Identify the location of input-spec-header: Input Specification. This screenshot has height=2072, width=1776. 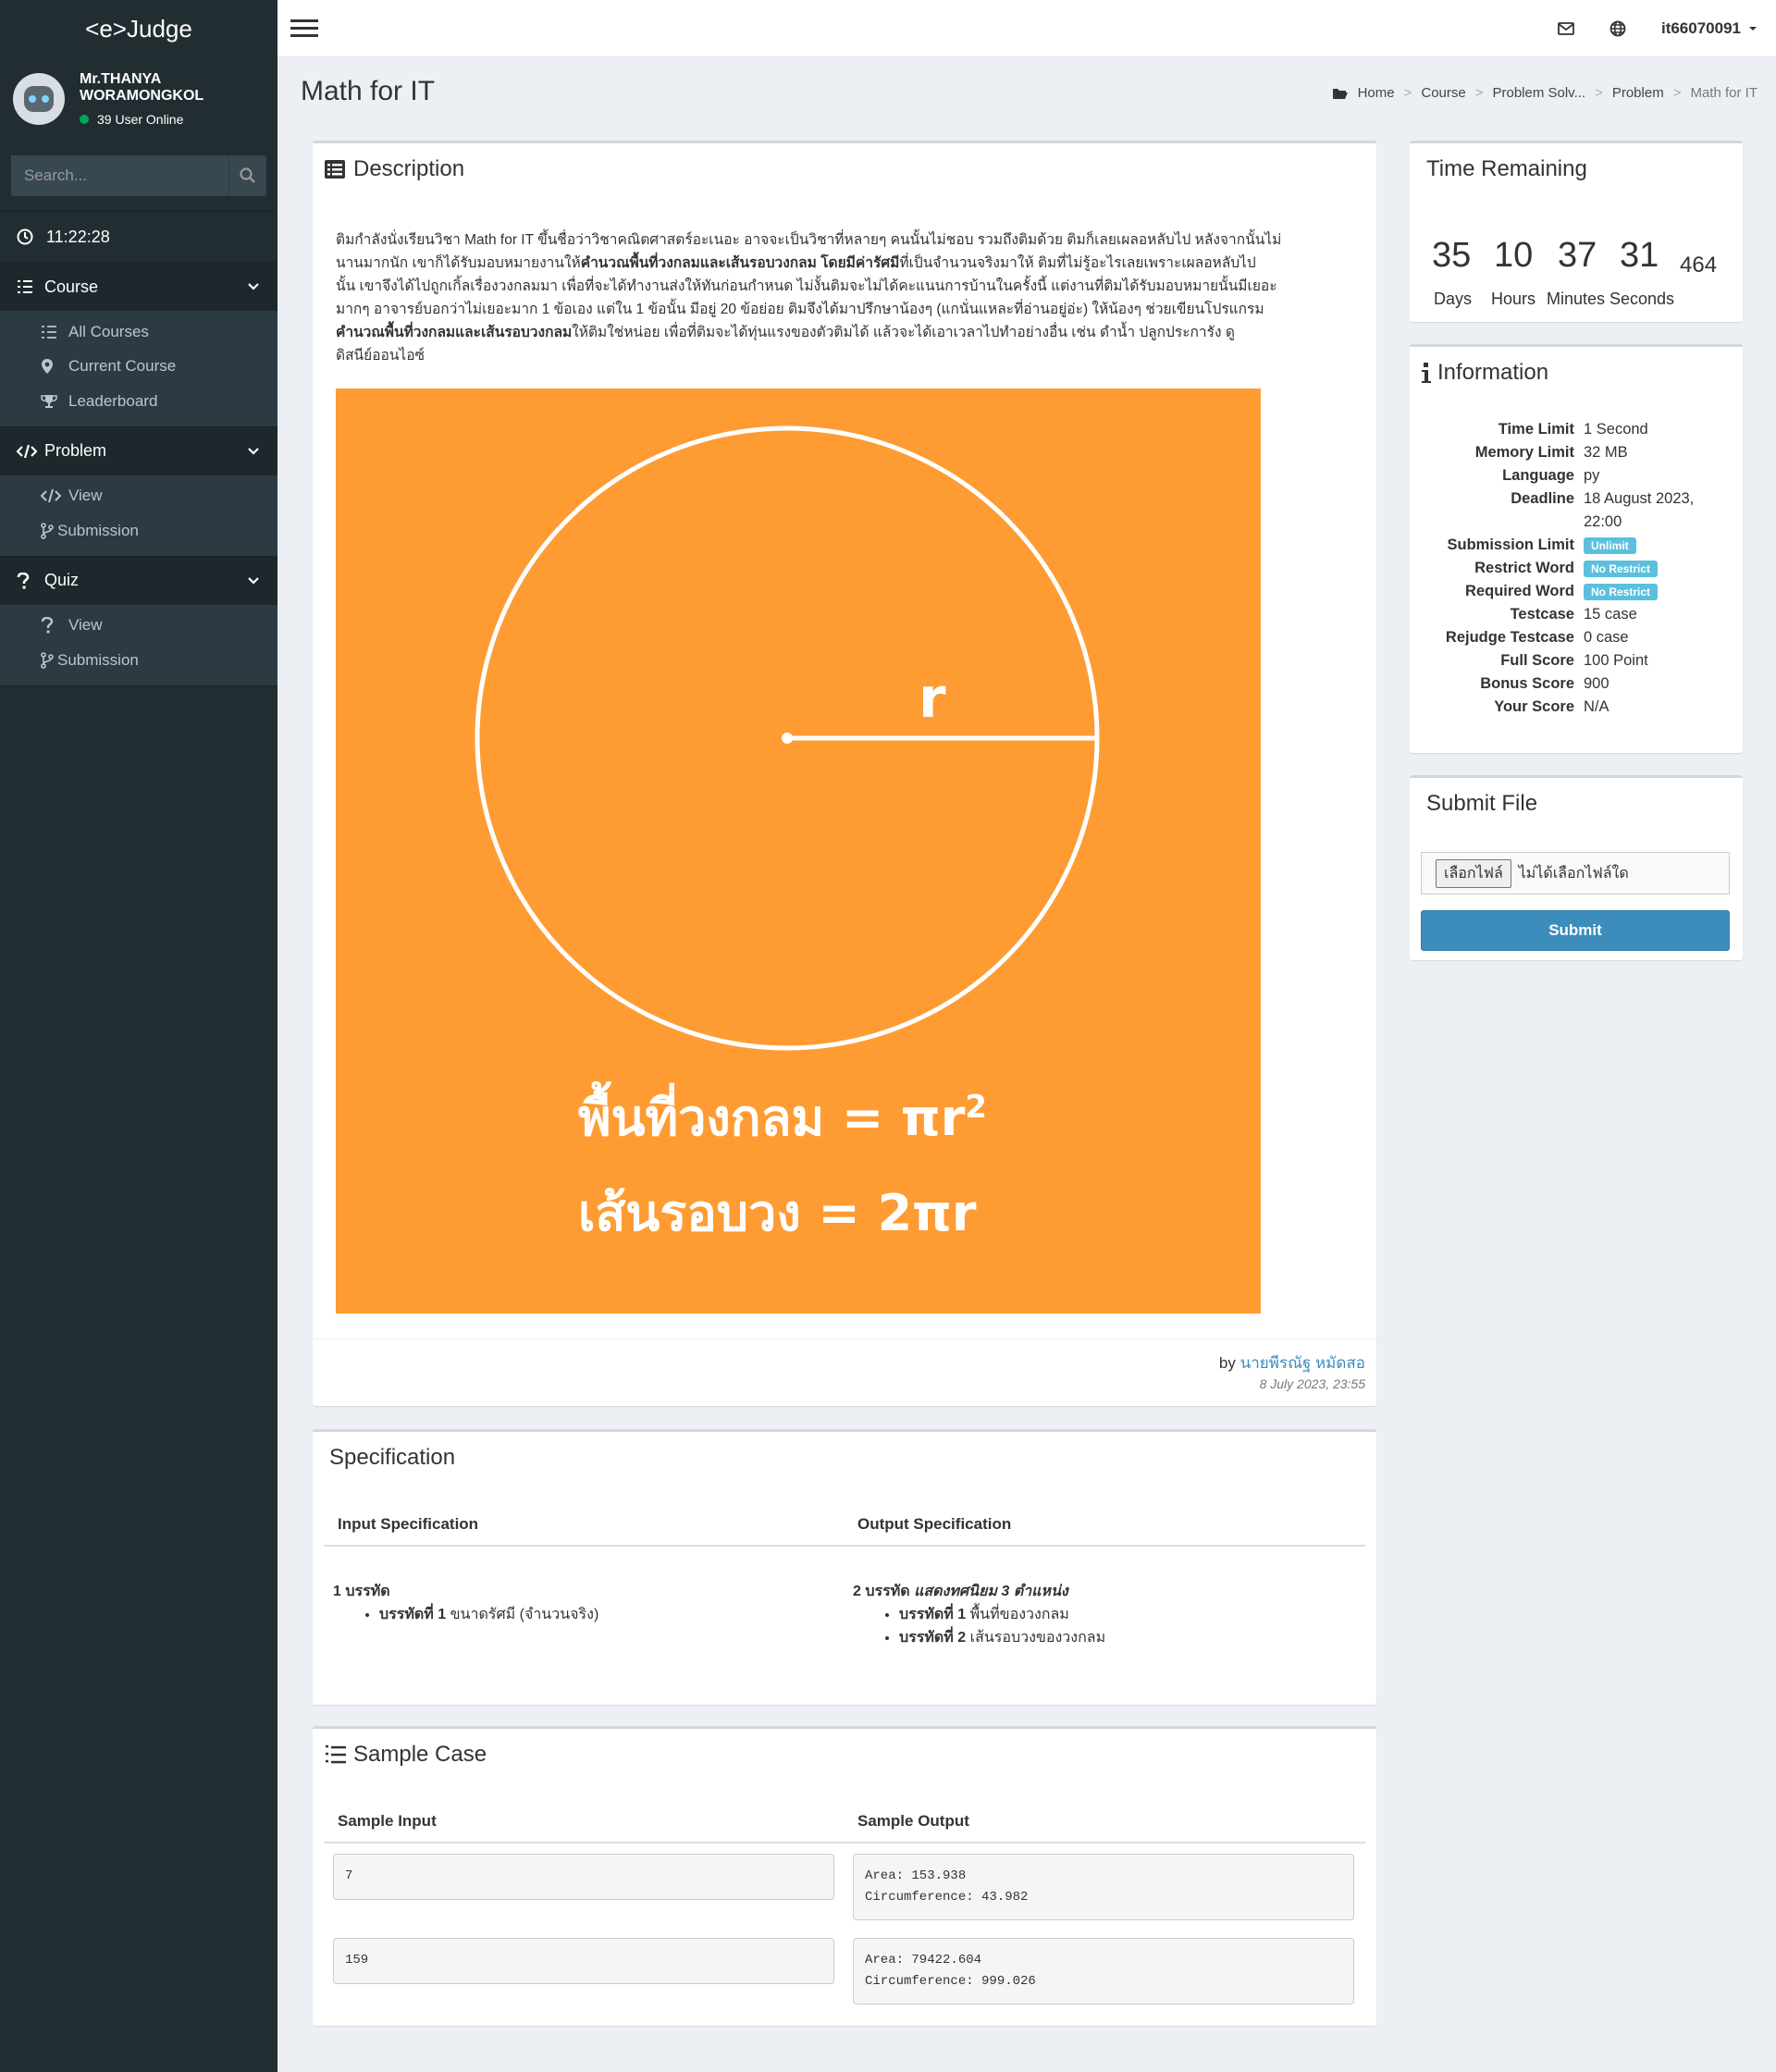
(409, 1524).